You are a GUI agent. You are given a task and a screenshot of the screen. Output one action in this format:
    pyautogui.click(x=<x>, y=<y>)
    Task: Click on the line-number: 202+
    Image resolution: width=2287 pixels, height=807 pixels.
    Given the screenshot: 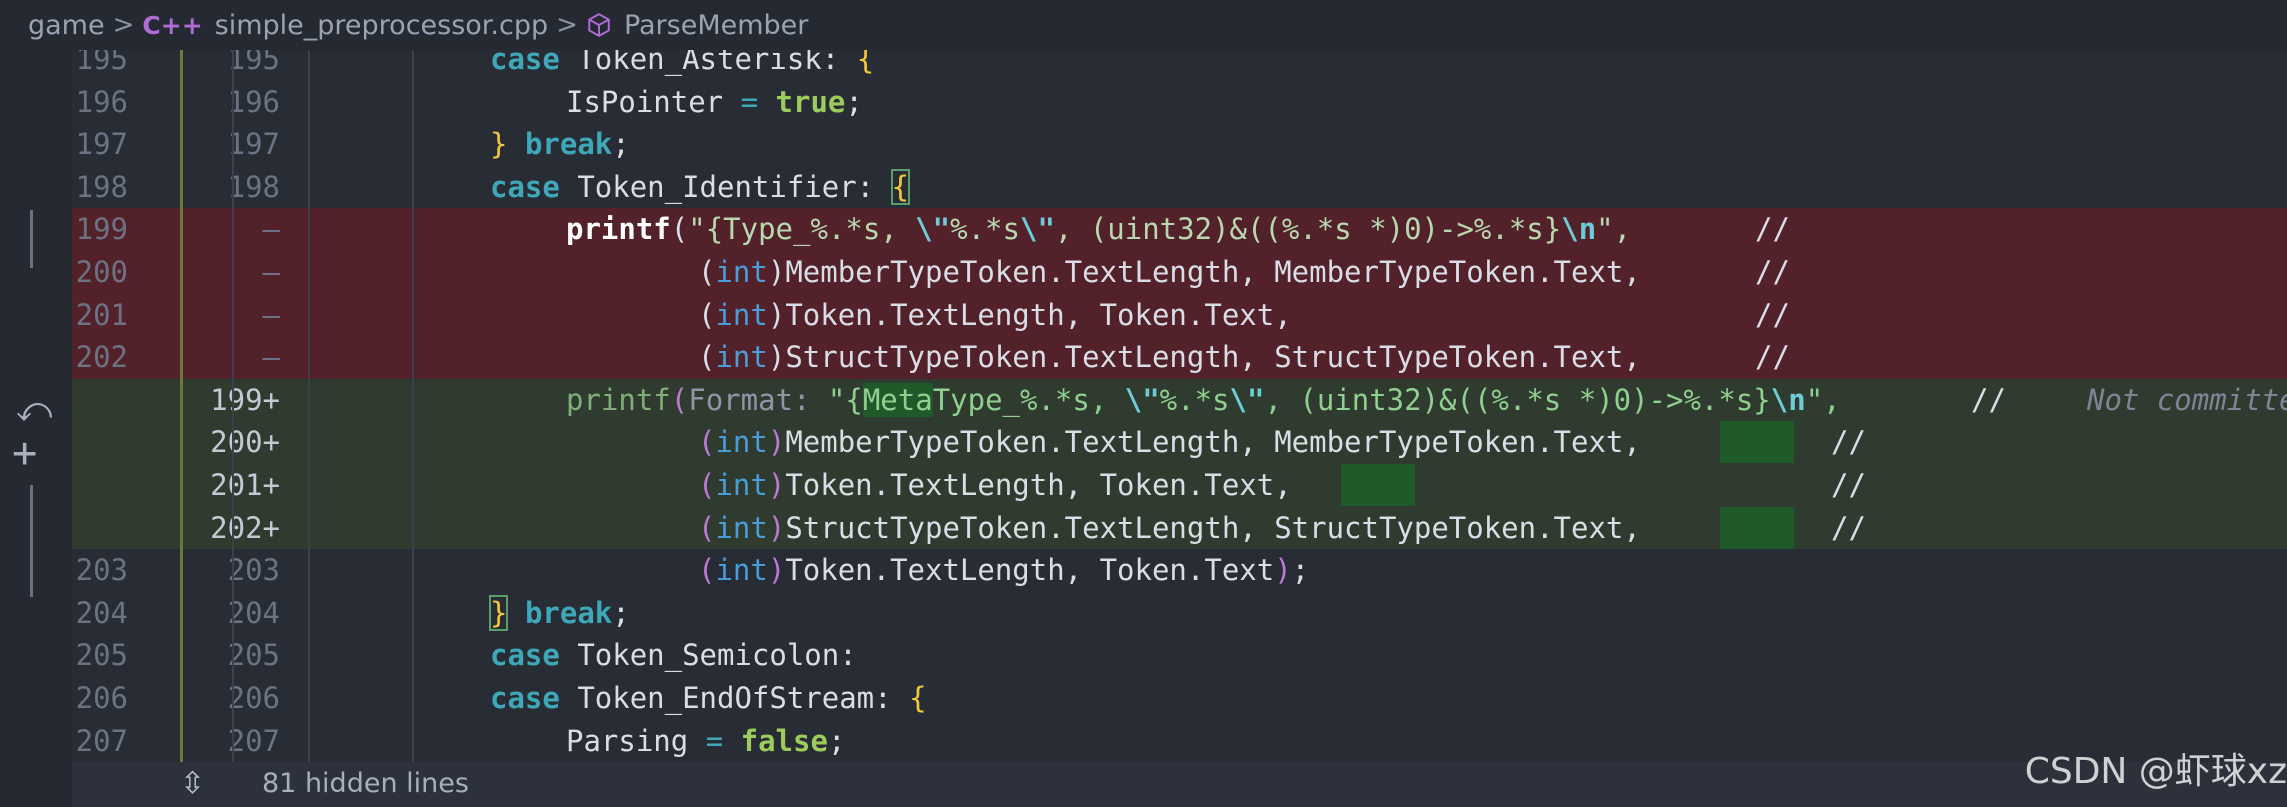 What is the action you would take?
    pyautogui.click(x=245, y=527)
    